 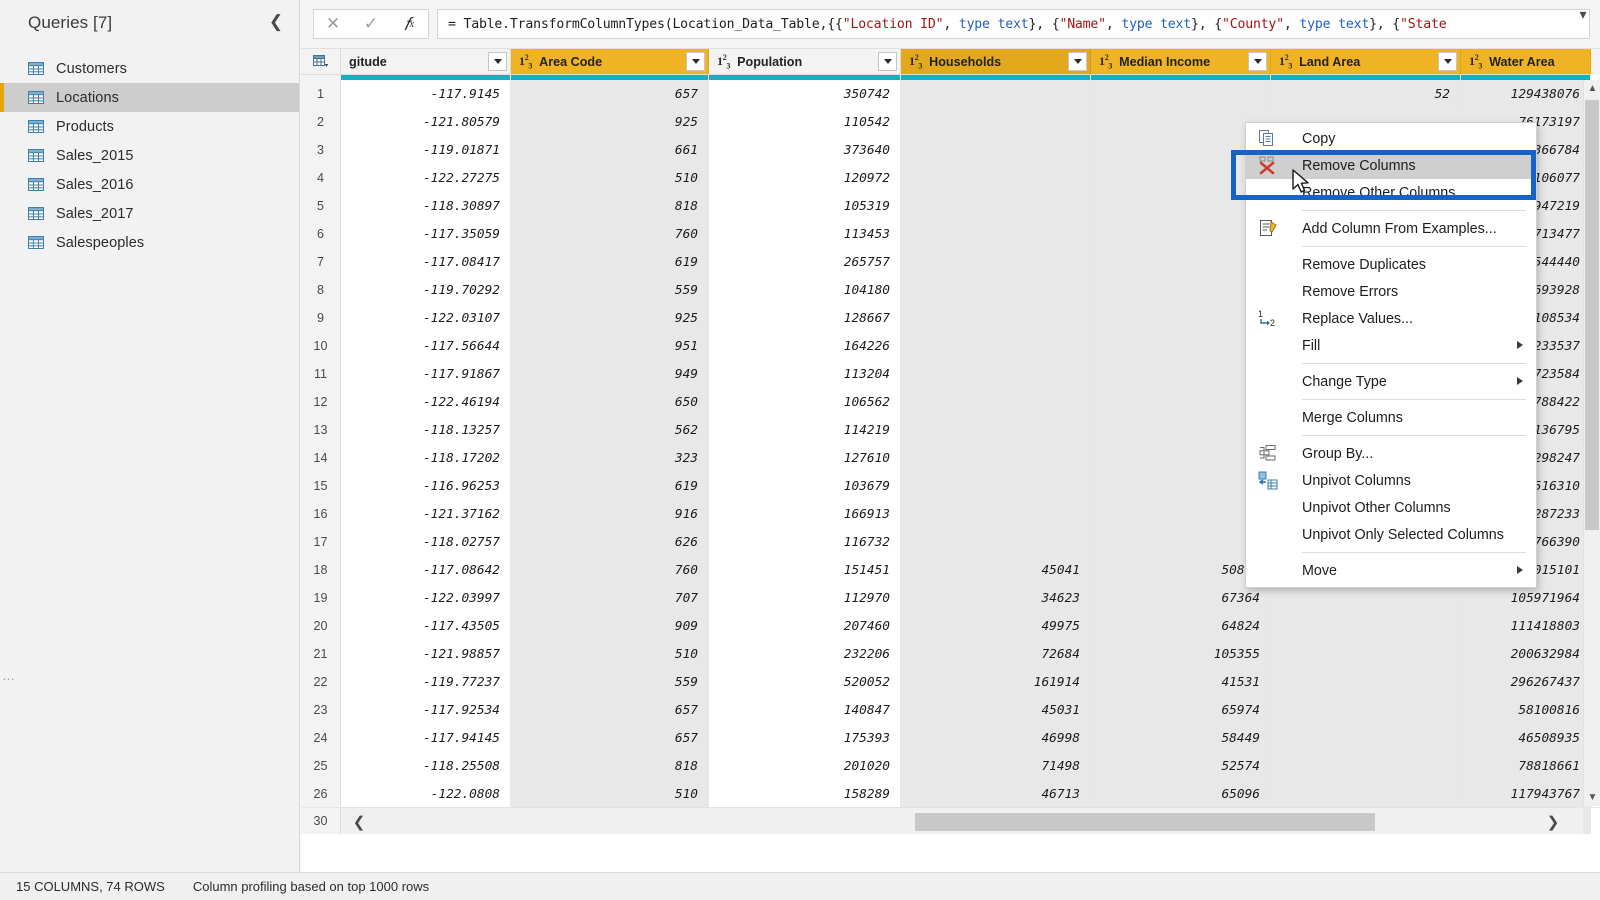 What do you see at coordinates (610, 486) in the screenshot?
I see `table-cell: 619` at bounding box center [610, 486].